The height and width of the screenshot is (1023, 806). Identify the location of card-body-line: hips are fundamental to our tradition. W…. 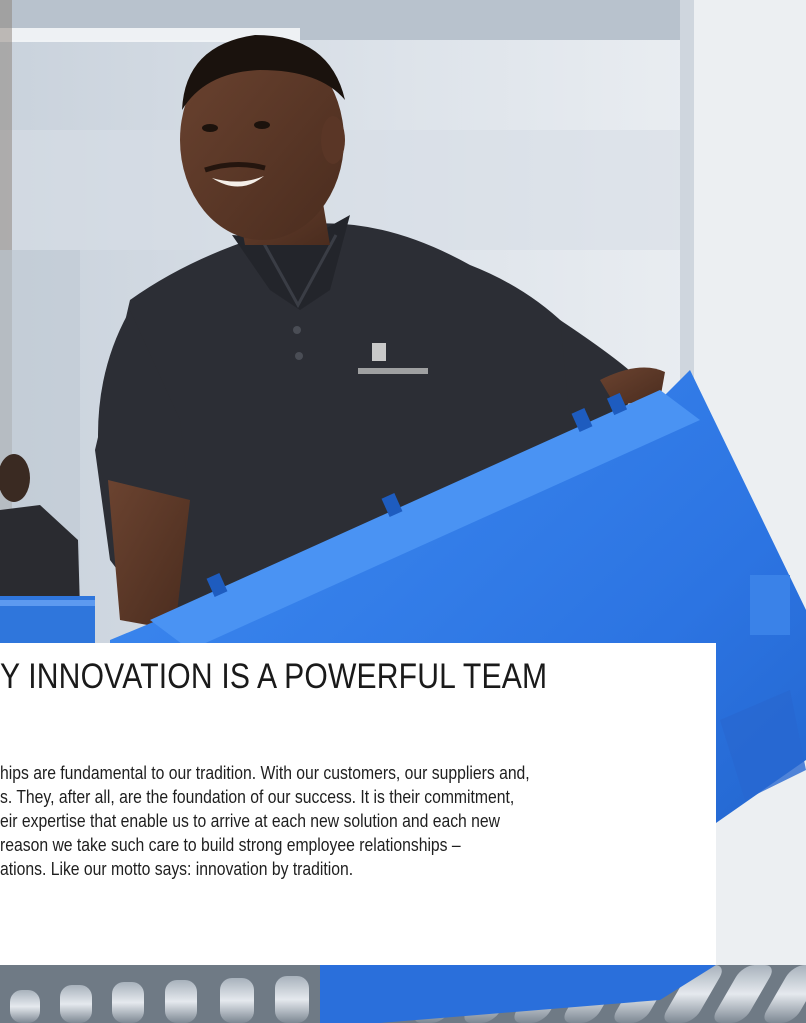
(265, 772).